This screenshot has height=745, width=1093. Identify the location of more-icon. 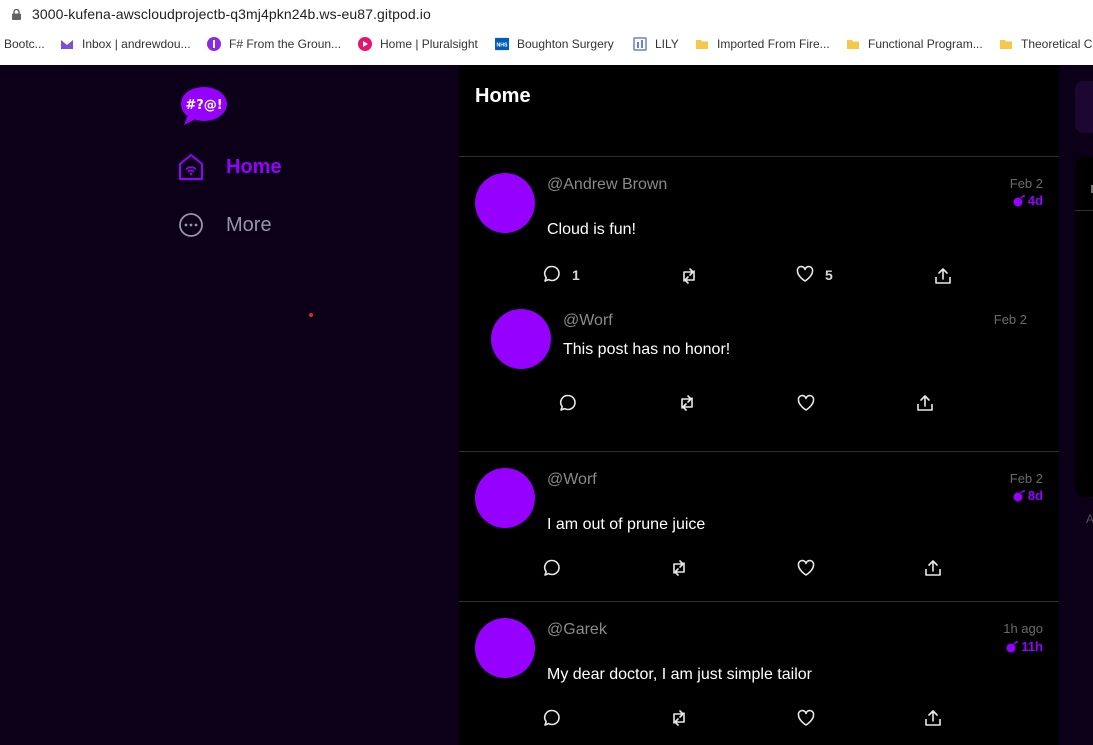
(191, 225).